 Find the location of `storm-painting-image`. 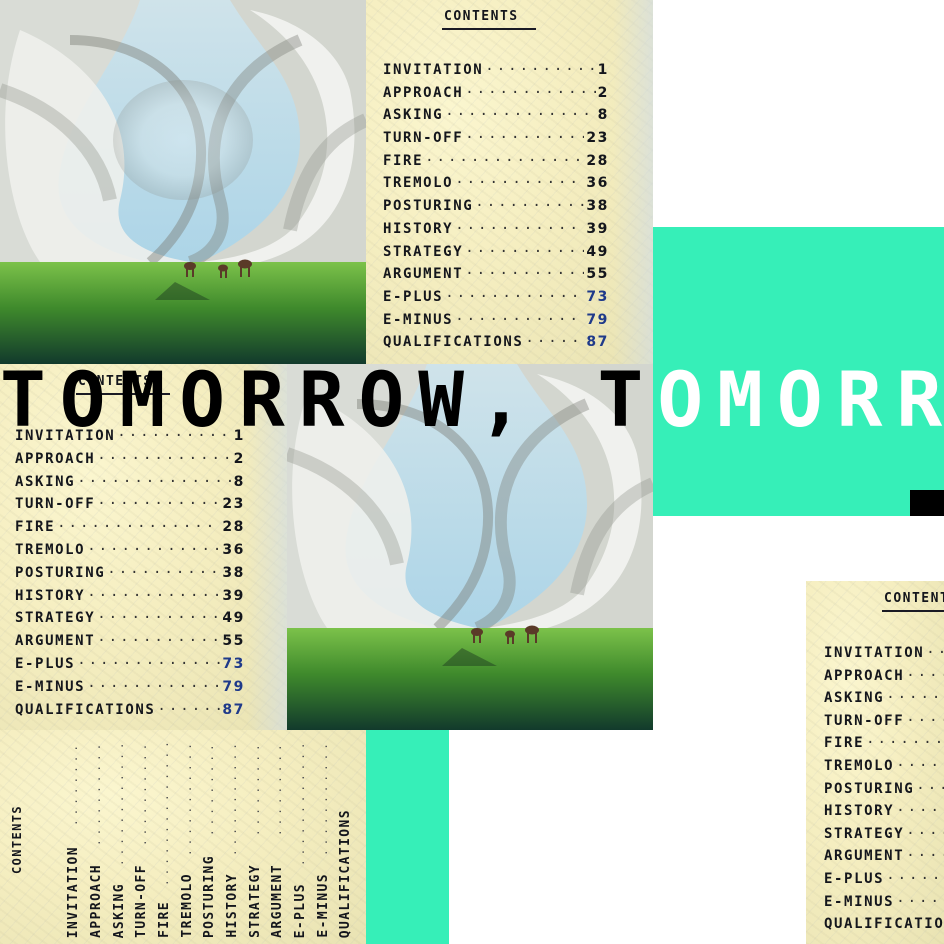

storm-painting-image is located at coordinates (183, 182).